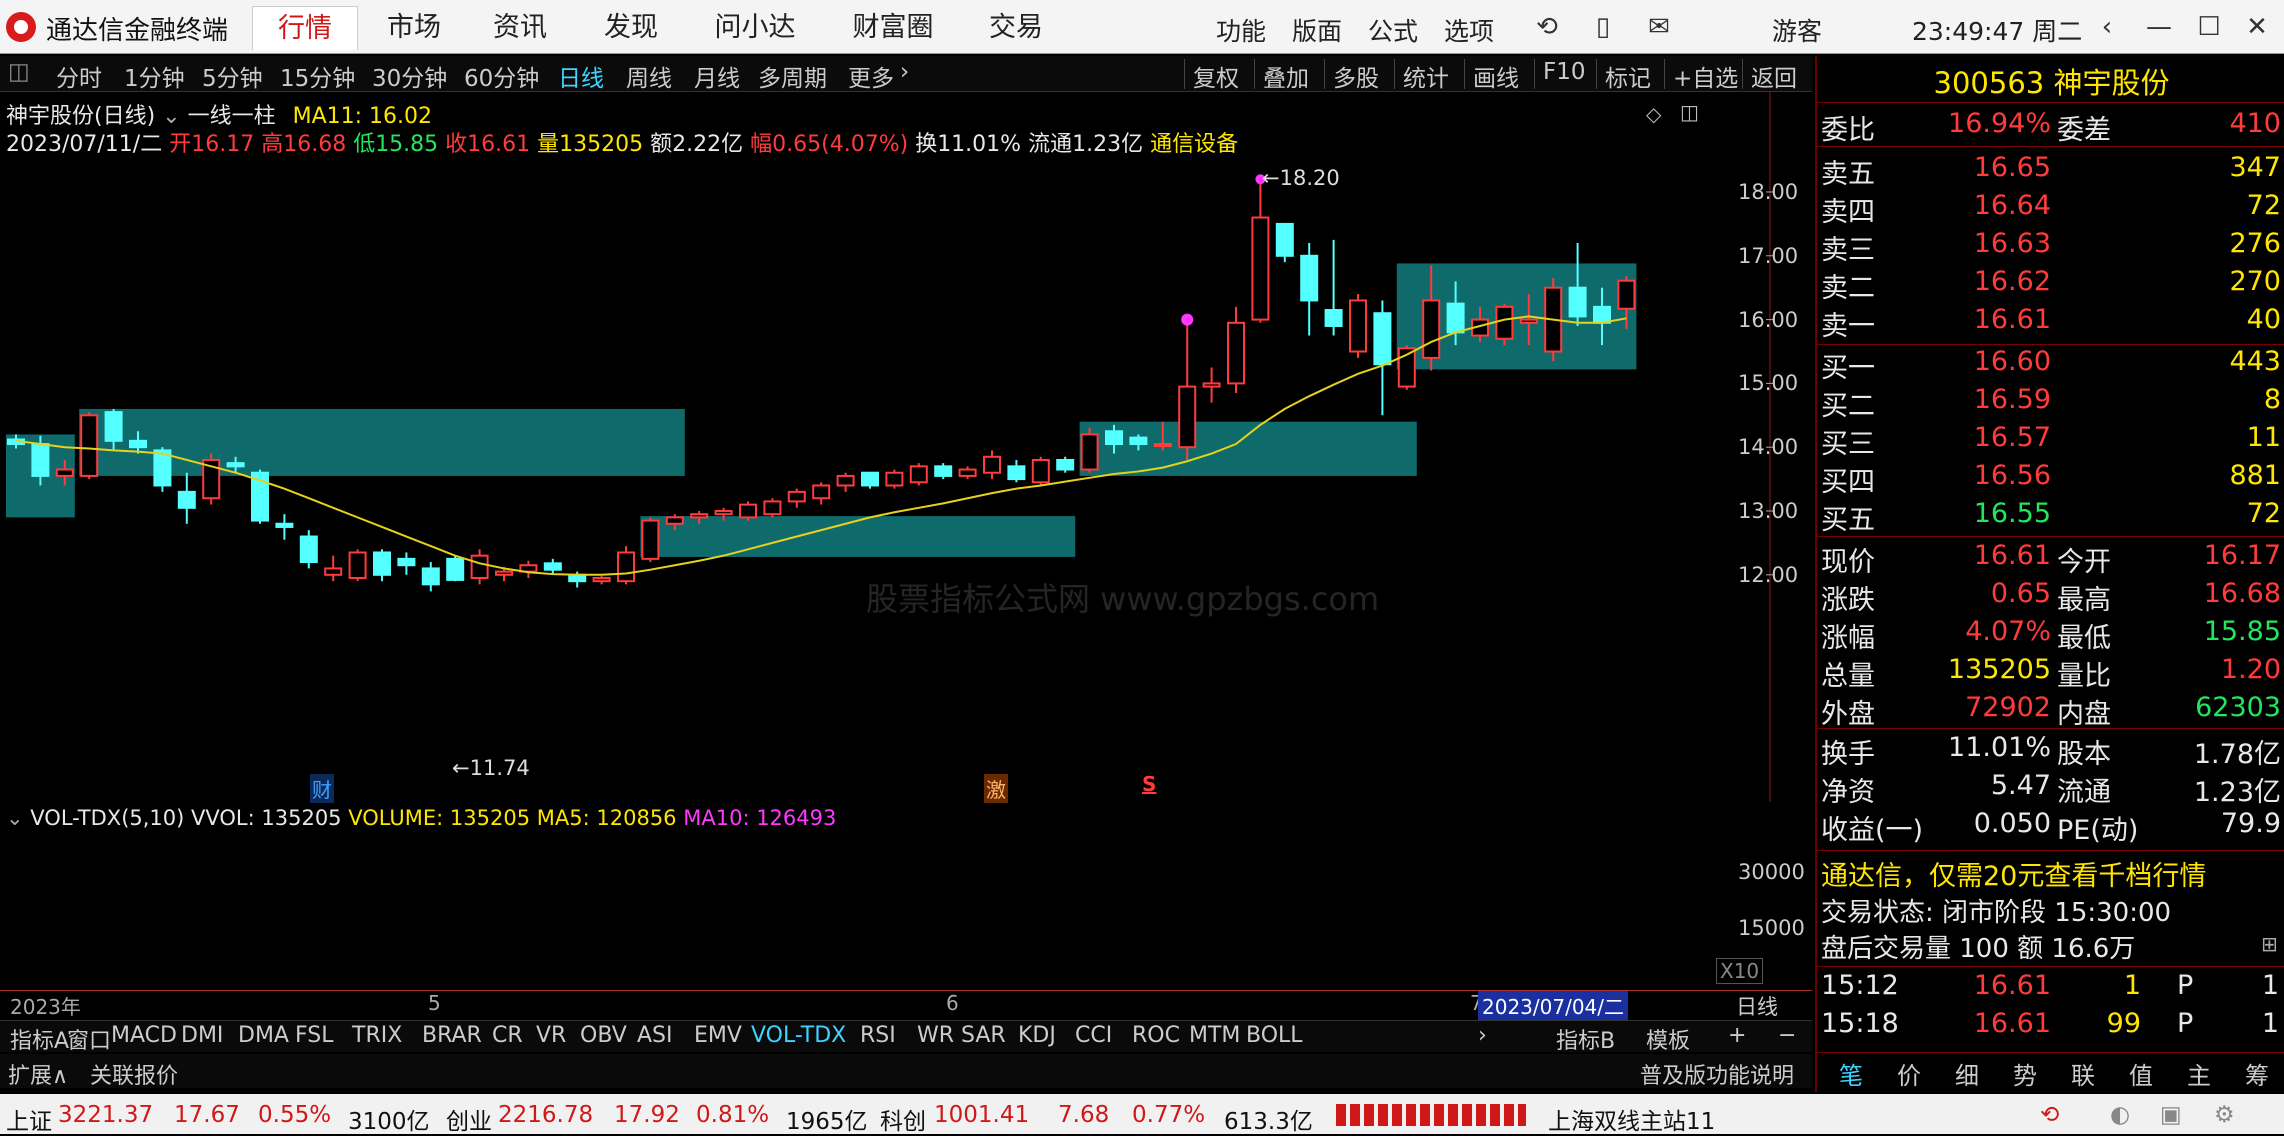  What do you see at coordinates (1737, 1035) in the screenshot?
I see `indicator-right-button: +` at bounding box center [1737, 1035].